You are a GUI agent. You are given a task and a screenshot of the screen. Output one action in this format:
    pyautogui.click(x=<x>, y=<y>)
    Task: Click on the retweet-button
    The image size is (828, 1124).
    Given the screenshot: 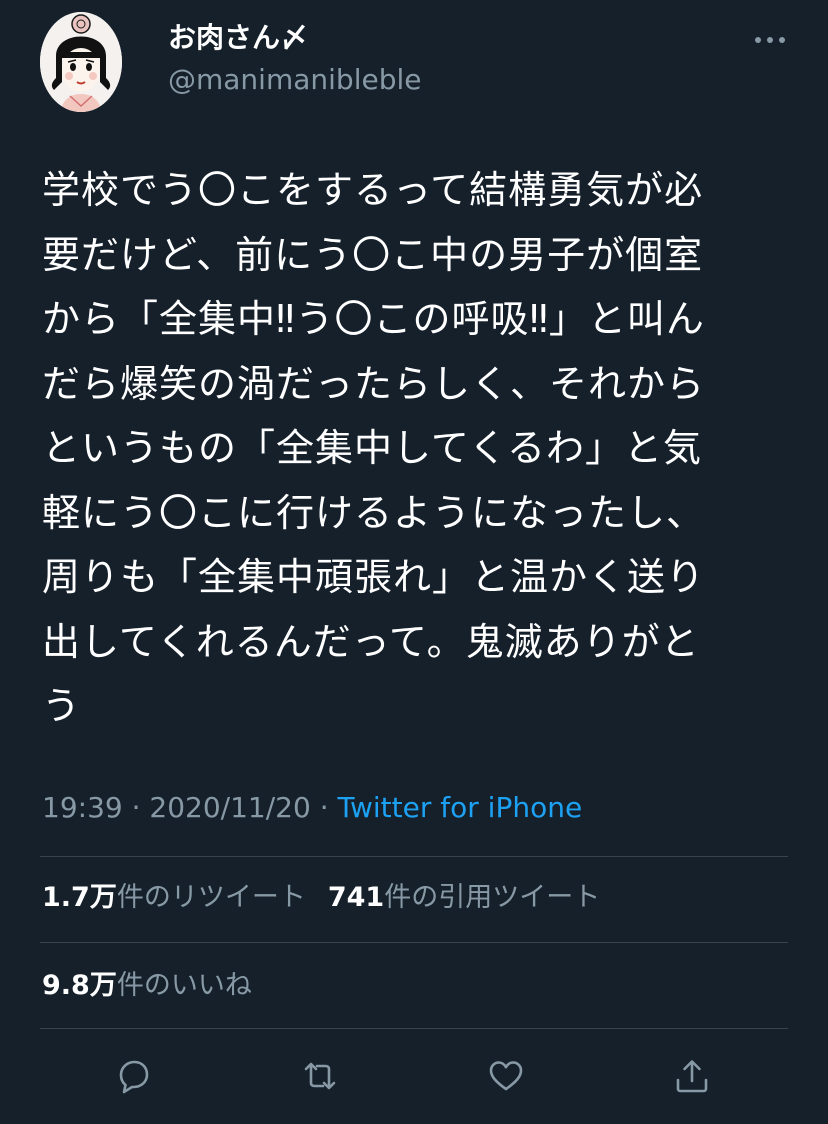 What is the action you would take?
    pyautogui.click(x=320, y=1076)
    